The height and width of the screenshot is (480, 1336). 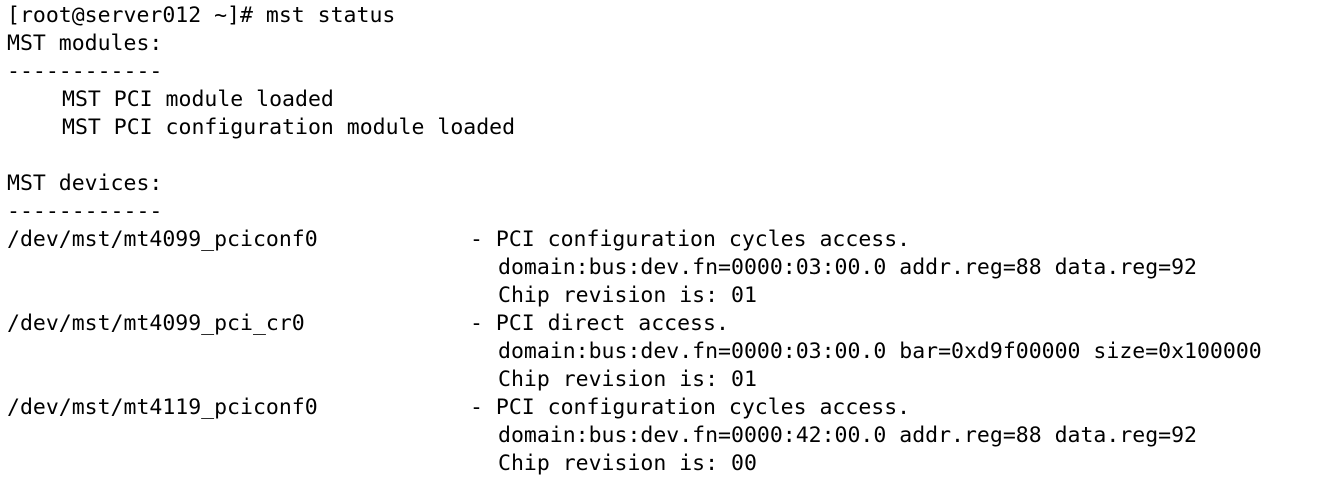 I want to click on command-line: [root@server012 ~]# mst status, so click(x=201, y=16).